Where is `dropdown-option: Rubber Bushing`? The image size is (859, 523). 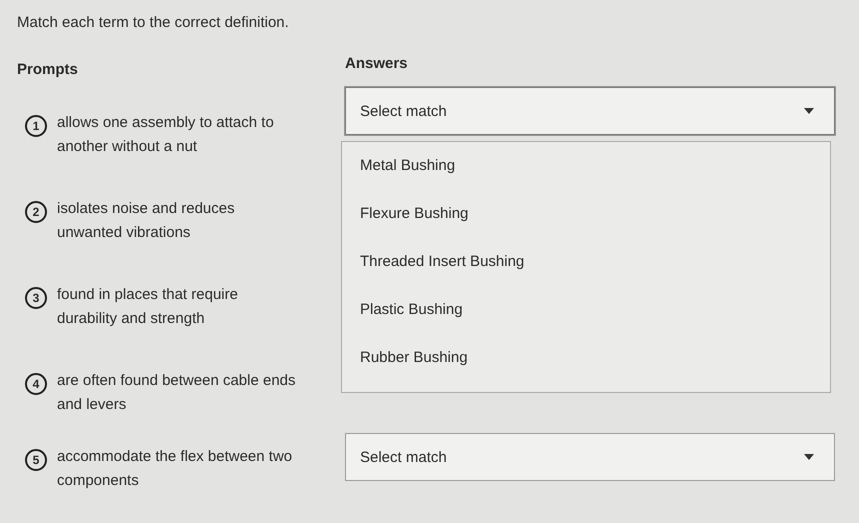
dropdown-option: Rubber Bushing is located at coordinates (586, 370).